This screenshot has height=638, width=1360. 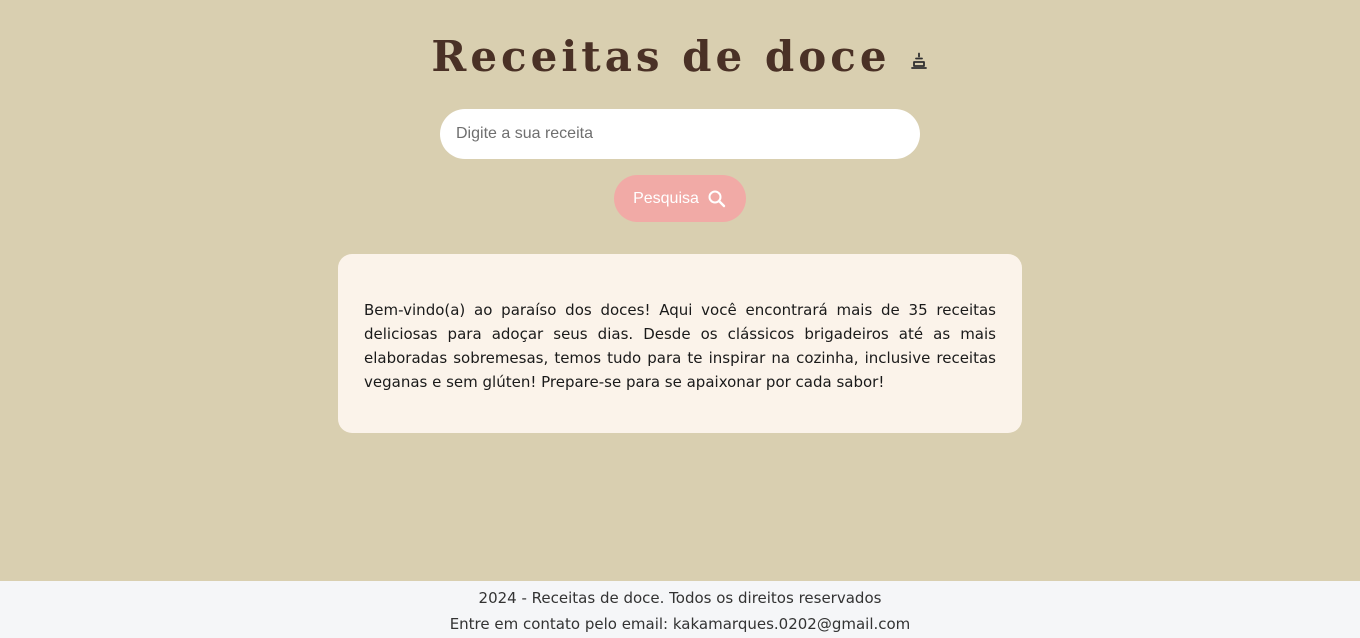 I want to click on page-title: Receitas de doce, so click(x=661, y=56).